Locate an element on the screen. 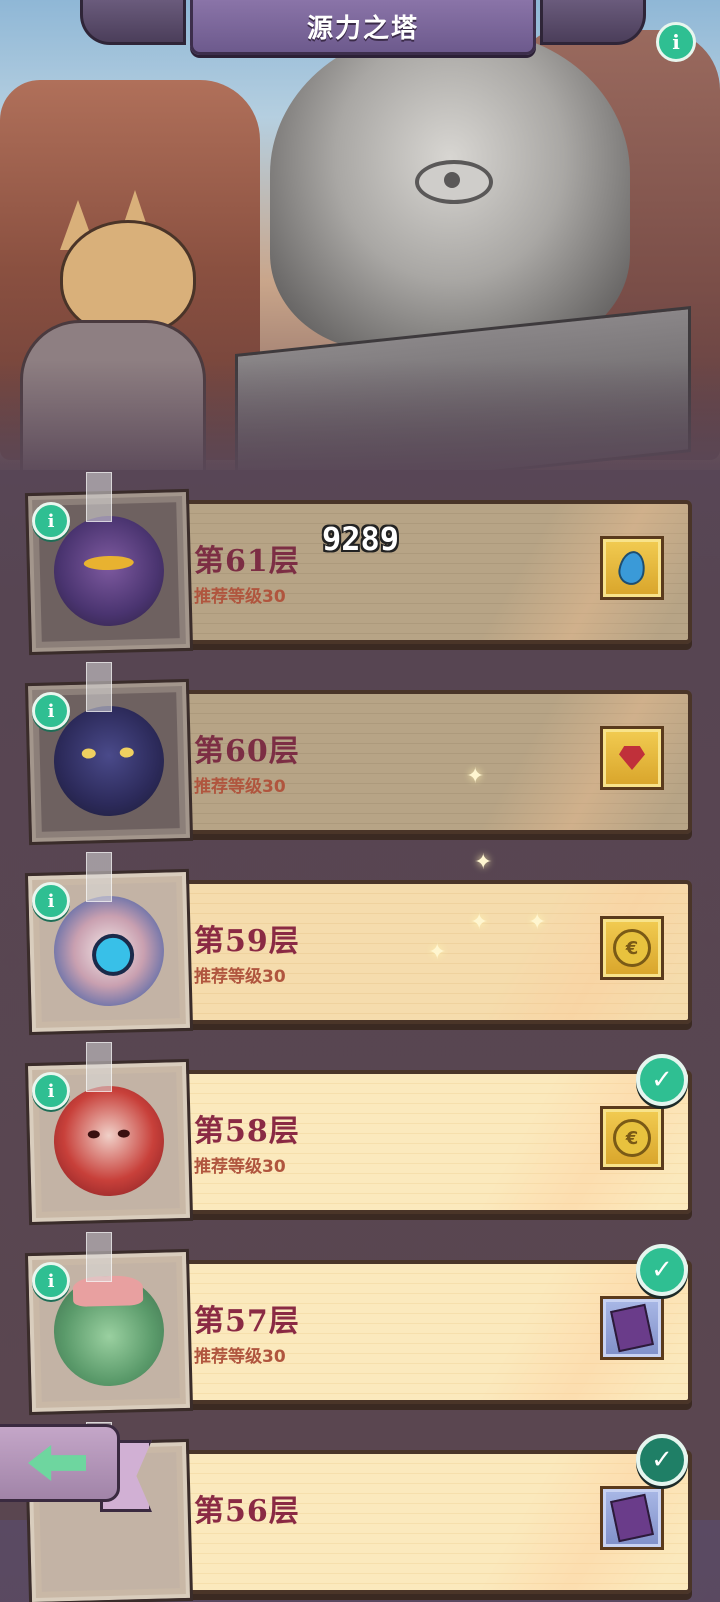 Image resolution: width=720 pixels, height=1602 pixels. back-arrow-icon is located at coordinates (57, 1463).